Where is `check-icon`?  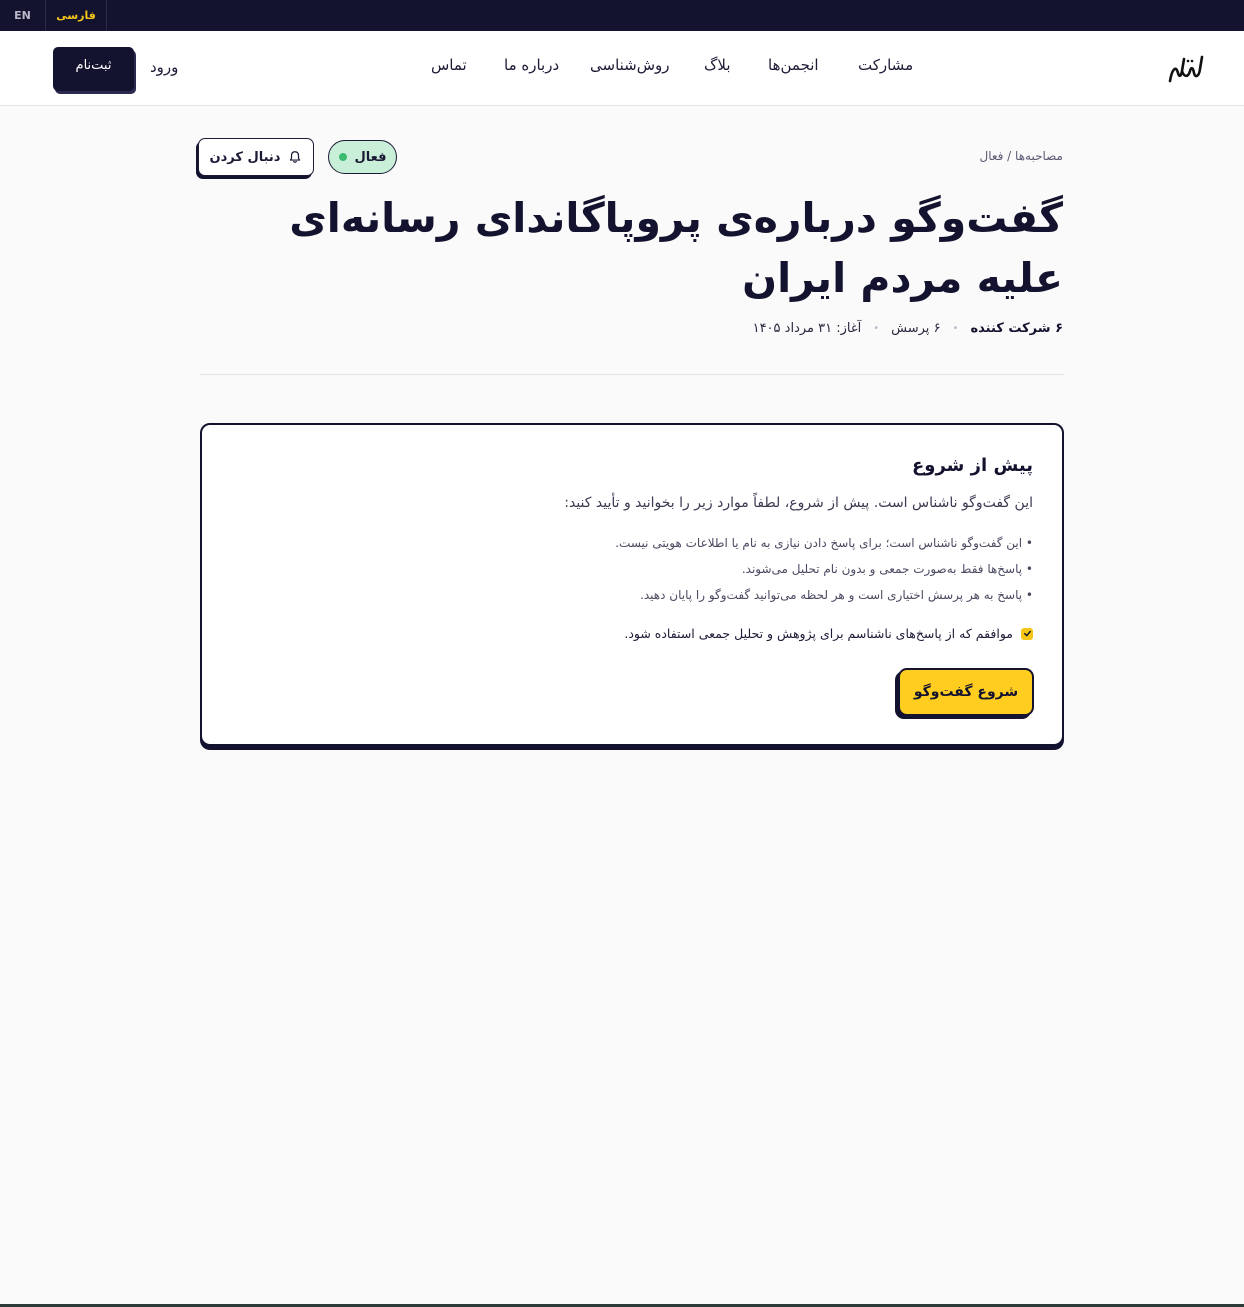 check-icon is located at coordinates (1027, 633).